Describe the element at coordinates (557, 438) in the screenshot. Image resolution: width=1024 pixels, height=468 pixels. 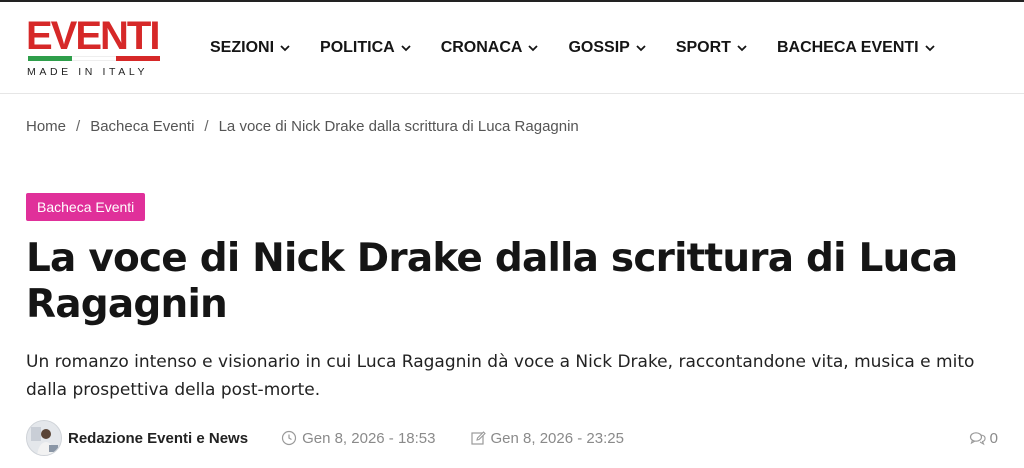
I see `updated-date-text: Gen 8, 2026 - 23:25` at that location.